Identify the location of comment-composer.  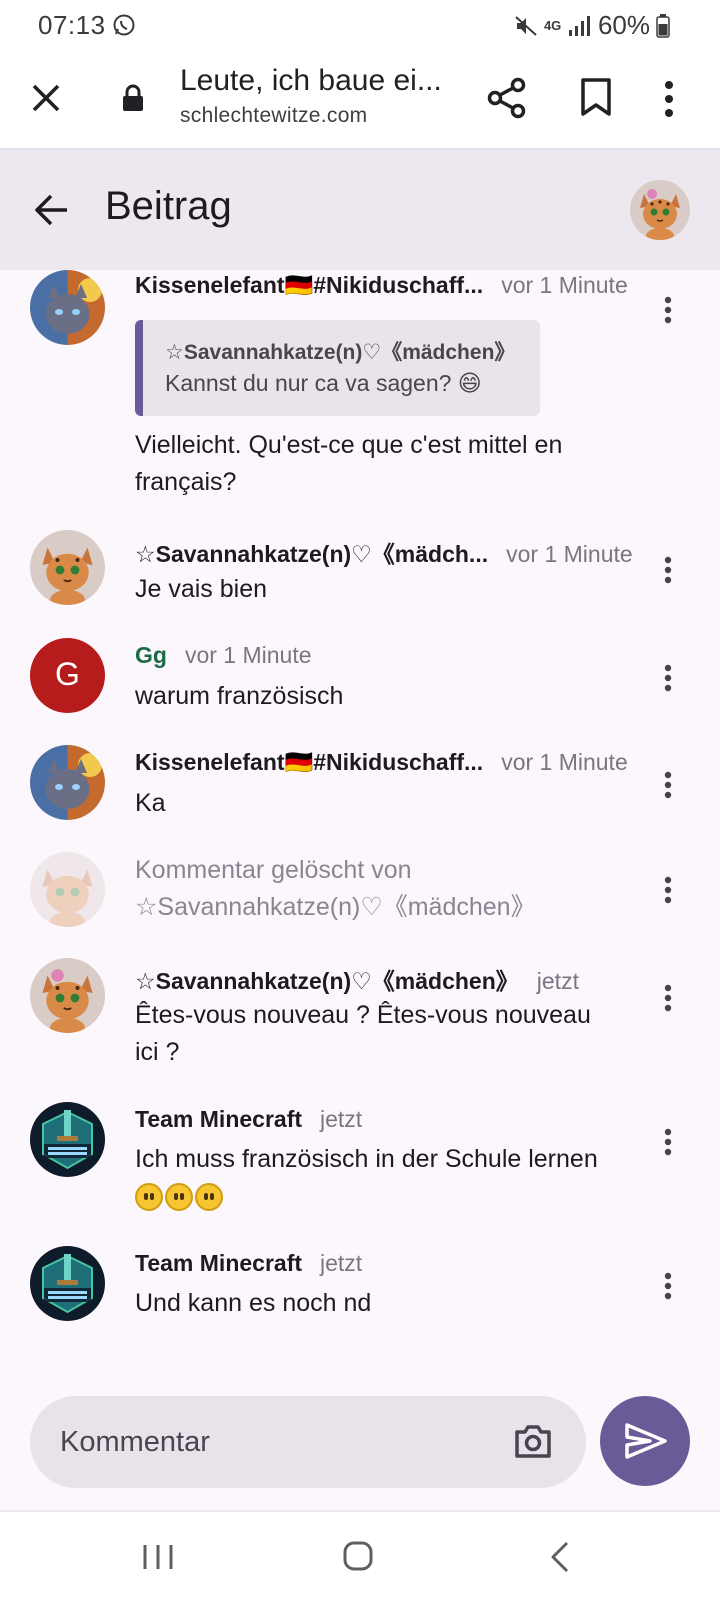
(308, 1442).